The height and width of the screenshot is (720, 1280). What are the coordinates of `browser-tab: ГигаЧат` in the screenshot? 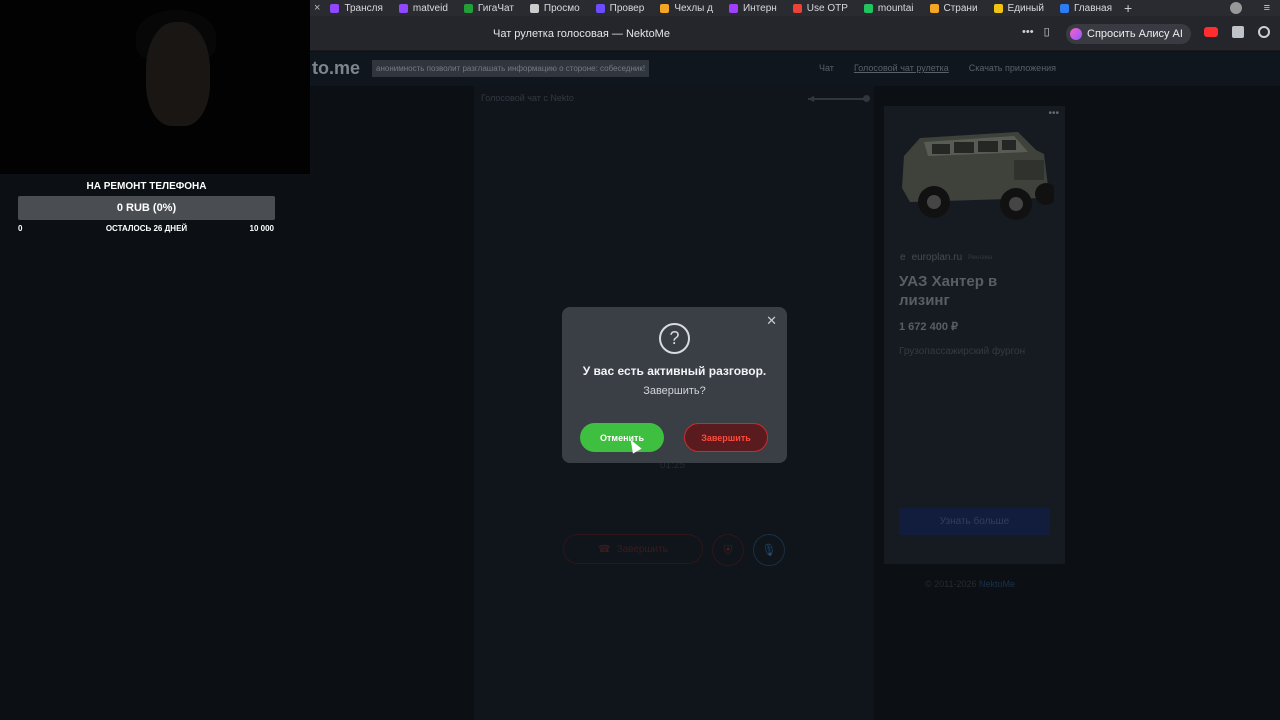 It's located at (487, 8).